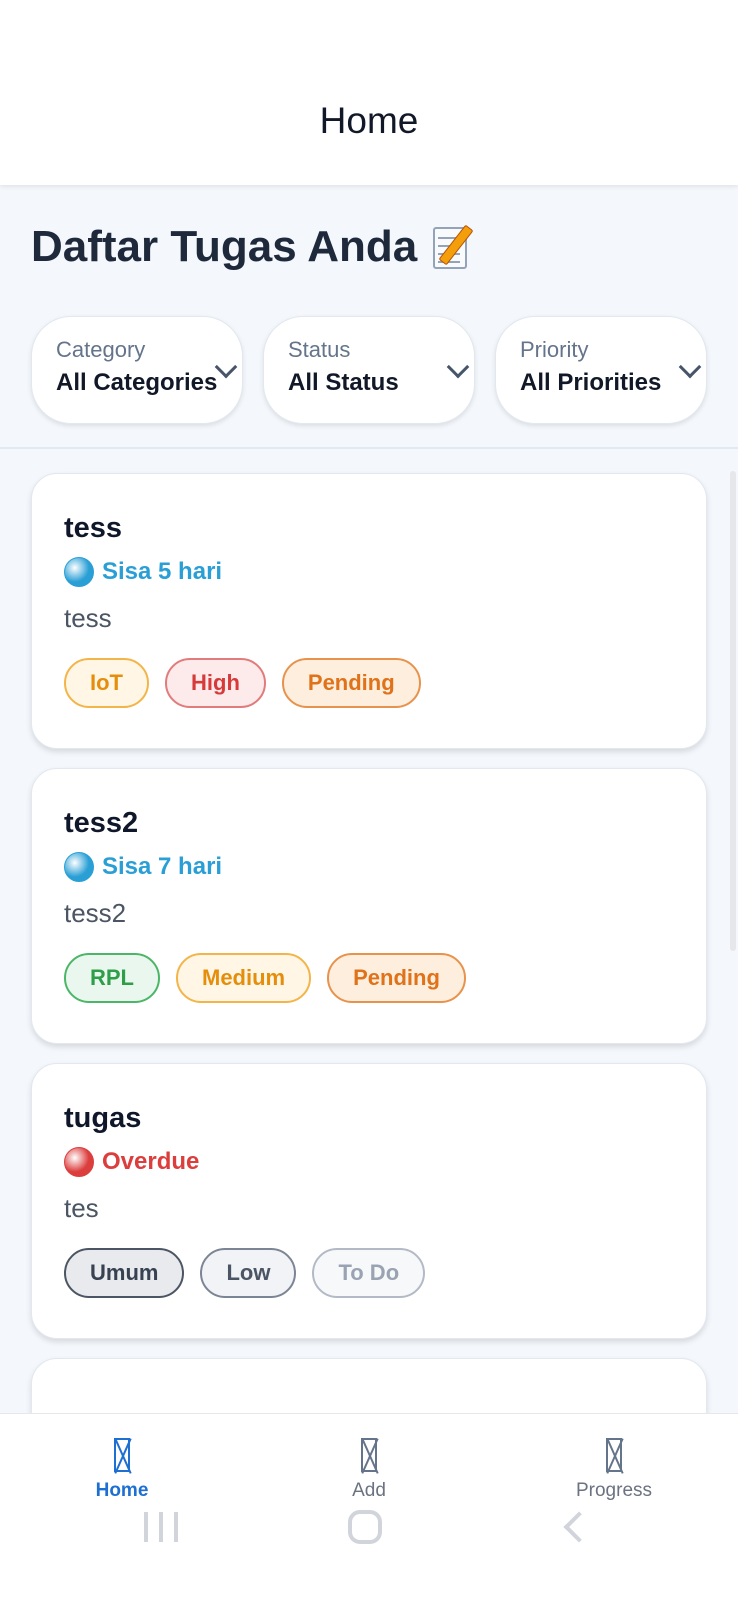  I want to click on task-description: tess, so click(88, 618).